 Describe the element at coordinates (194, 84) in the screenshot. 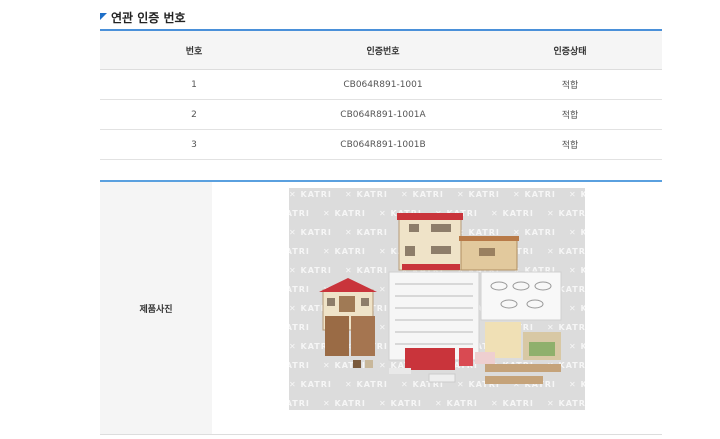

I see `row-number: 1` at that location.